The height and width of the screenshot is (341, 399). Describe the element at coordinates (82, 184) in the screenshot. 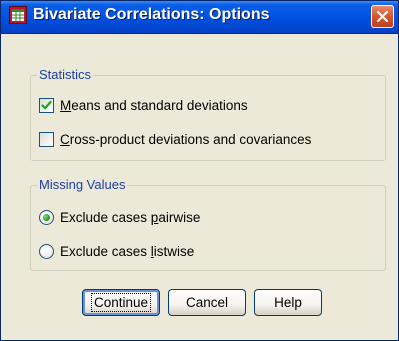

I see `missing-values-legend: Missing Values` at that location.